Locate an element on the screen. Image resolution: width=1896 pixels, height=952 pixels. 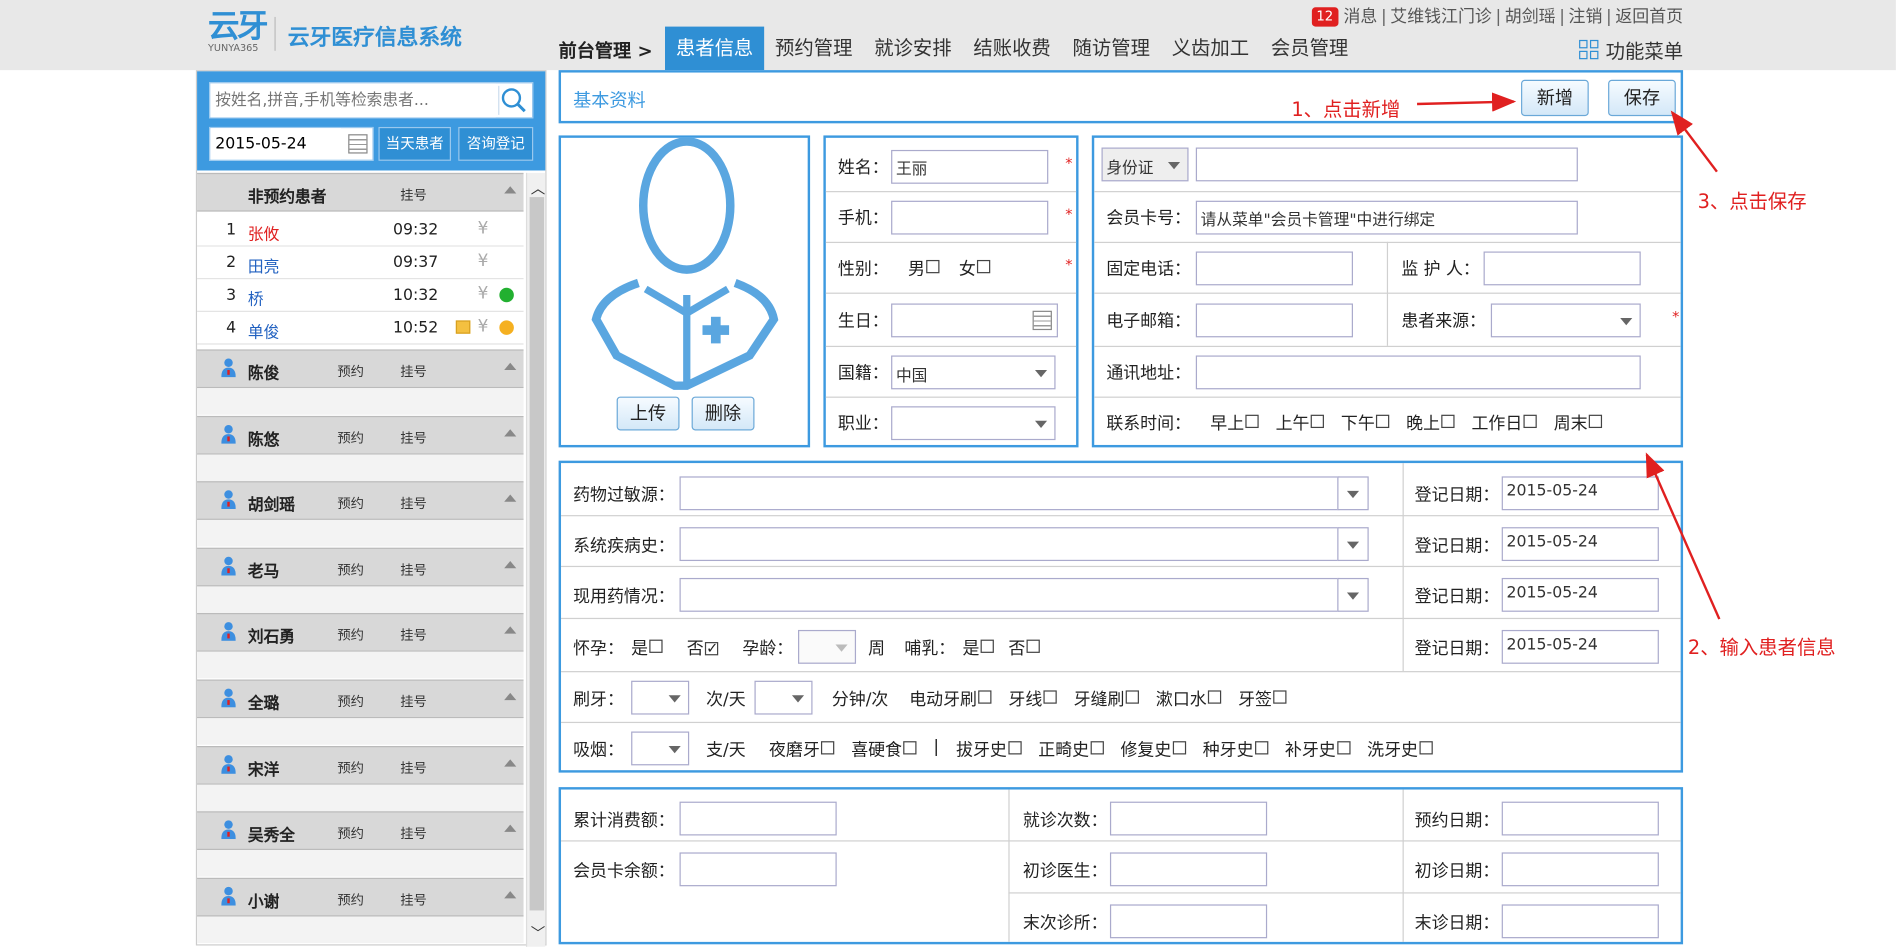
nursing-yes-checkbox is located at coordinates (987, 646).